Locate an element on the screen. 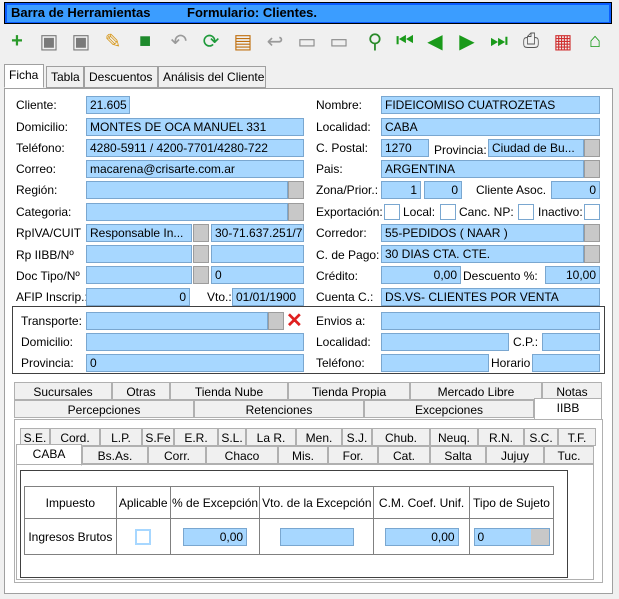 The height and width of the screenshot is (599, 619). delete-icon: ■ is located at coordinates (145, 41).